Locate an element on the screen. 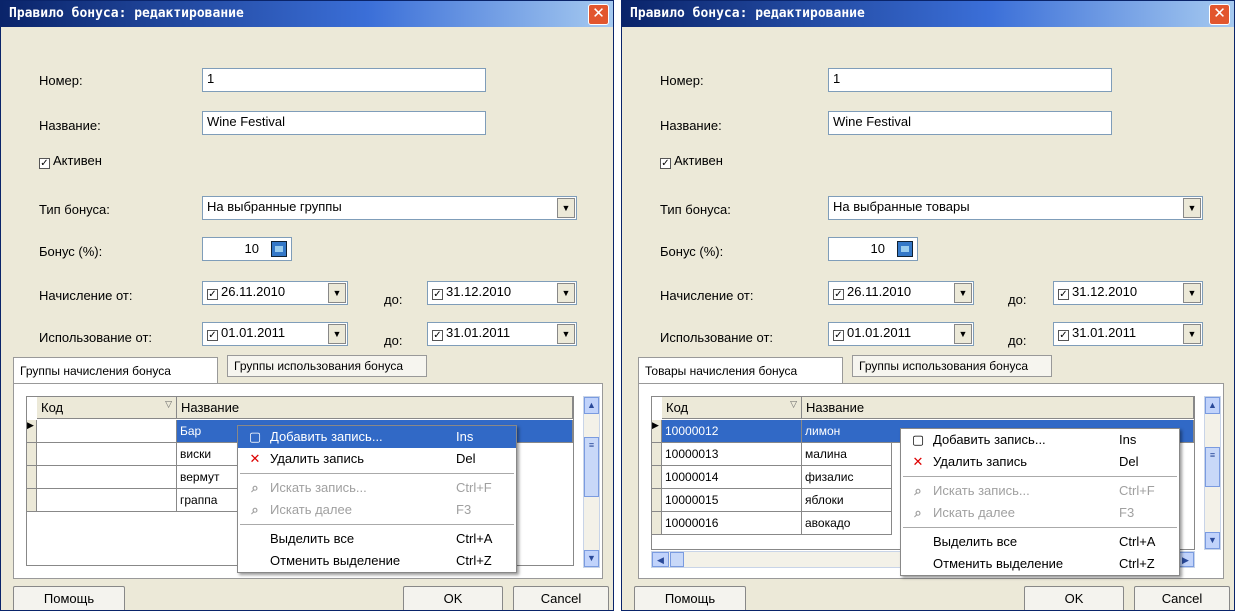 The image size is (1235, 611). cell-code: 10000015 is located at coordinates (732, 500).